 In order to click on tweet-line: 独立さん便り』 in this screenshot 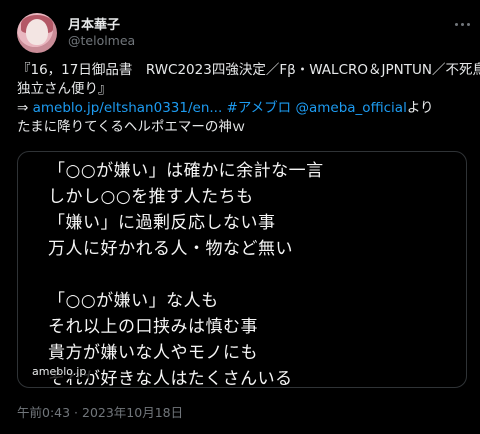, I will do `click(64, 89)`.